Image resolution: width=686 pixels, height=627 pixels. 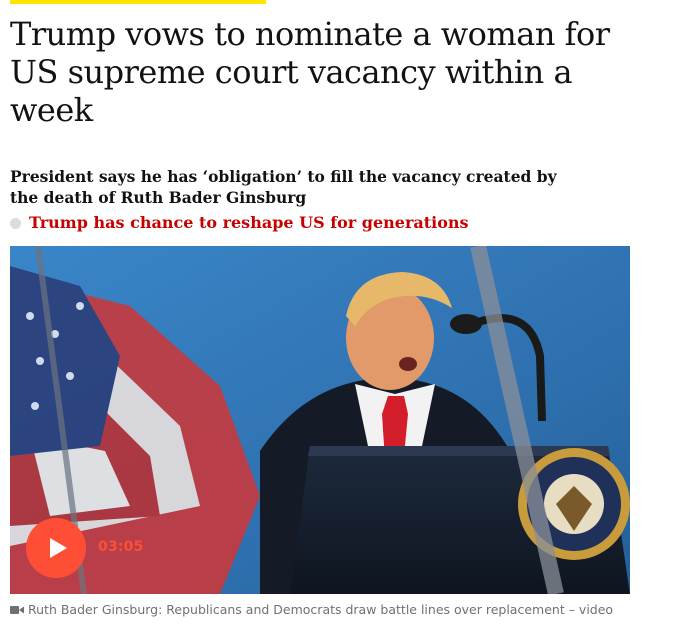 I want to click on play-button, so click(x=56, y=548).